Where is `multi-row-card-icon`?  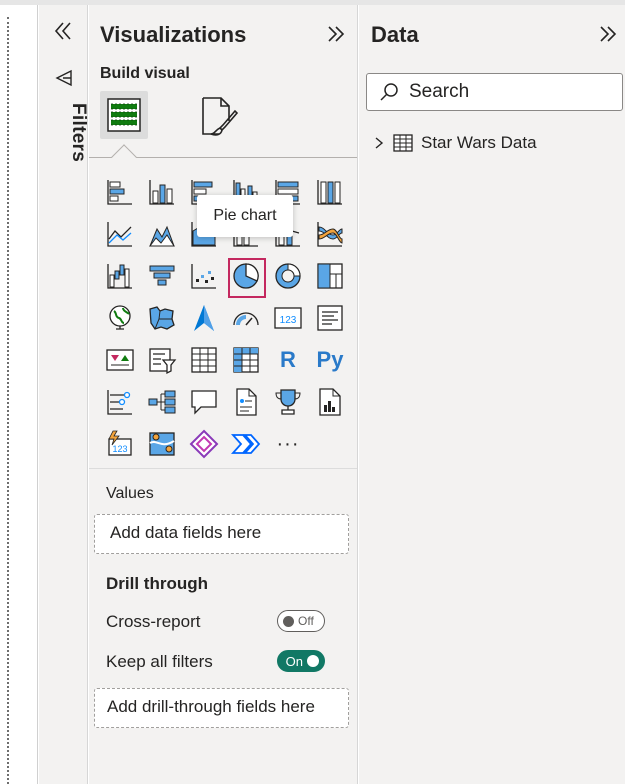
multi-row-card-icon is located at coordinates (330, 318).